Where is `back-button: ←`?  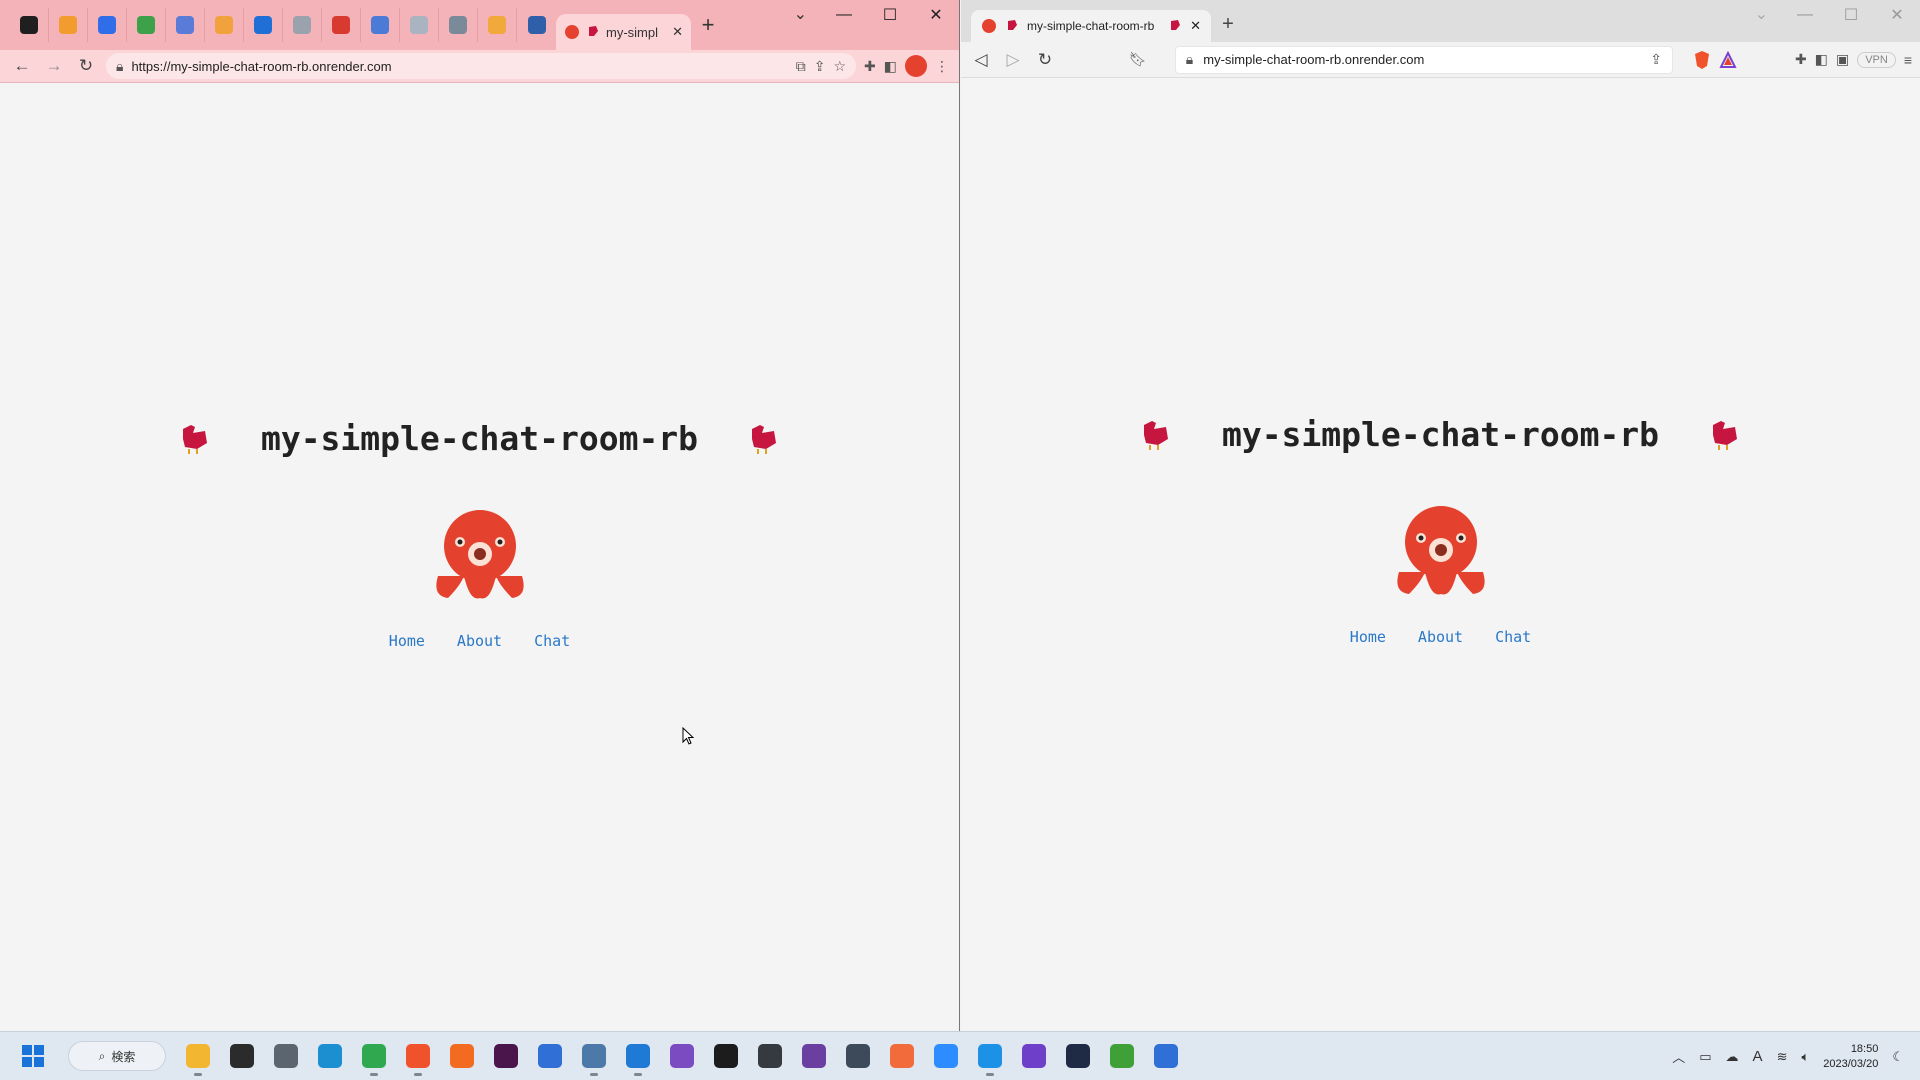
back-button: ← is located at coordinates (22, 66).